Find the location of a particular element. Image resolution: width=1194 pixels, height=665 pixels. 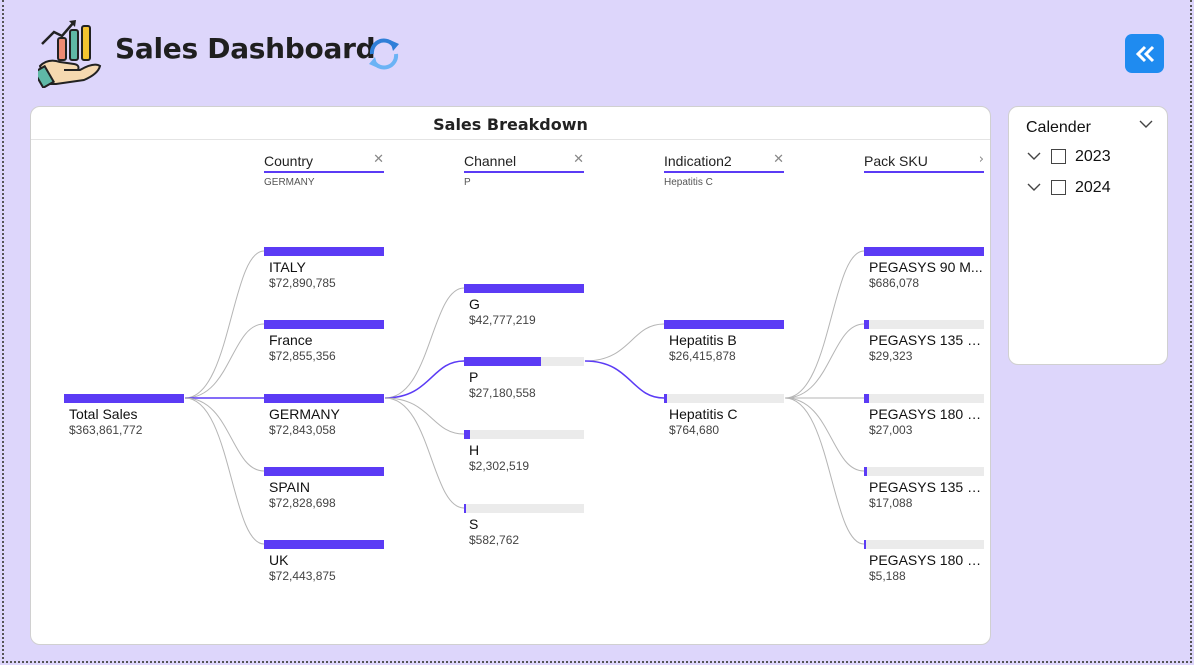

node-label: Hepatitis B is located at coordinates (703, 340).